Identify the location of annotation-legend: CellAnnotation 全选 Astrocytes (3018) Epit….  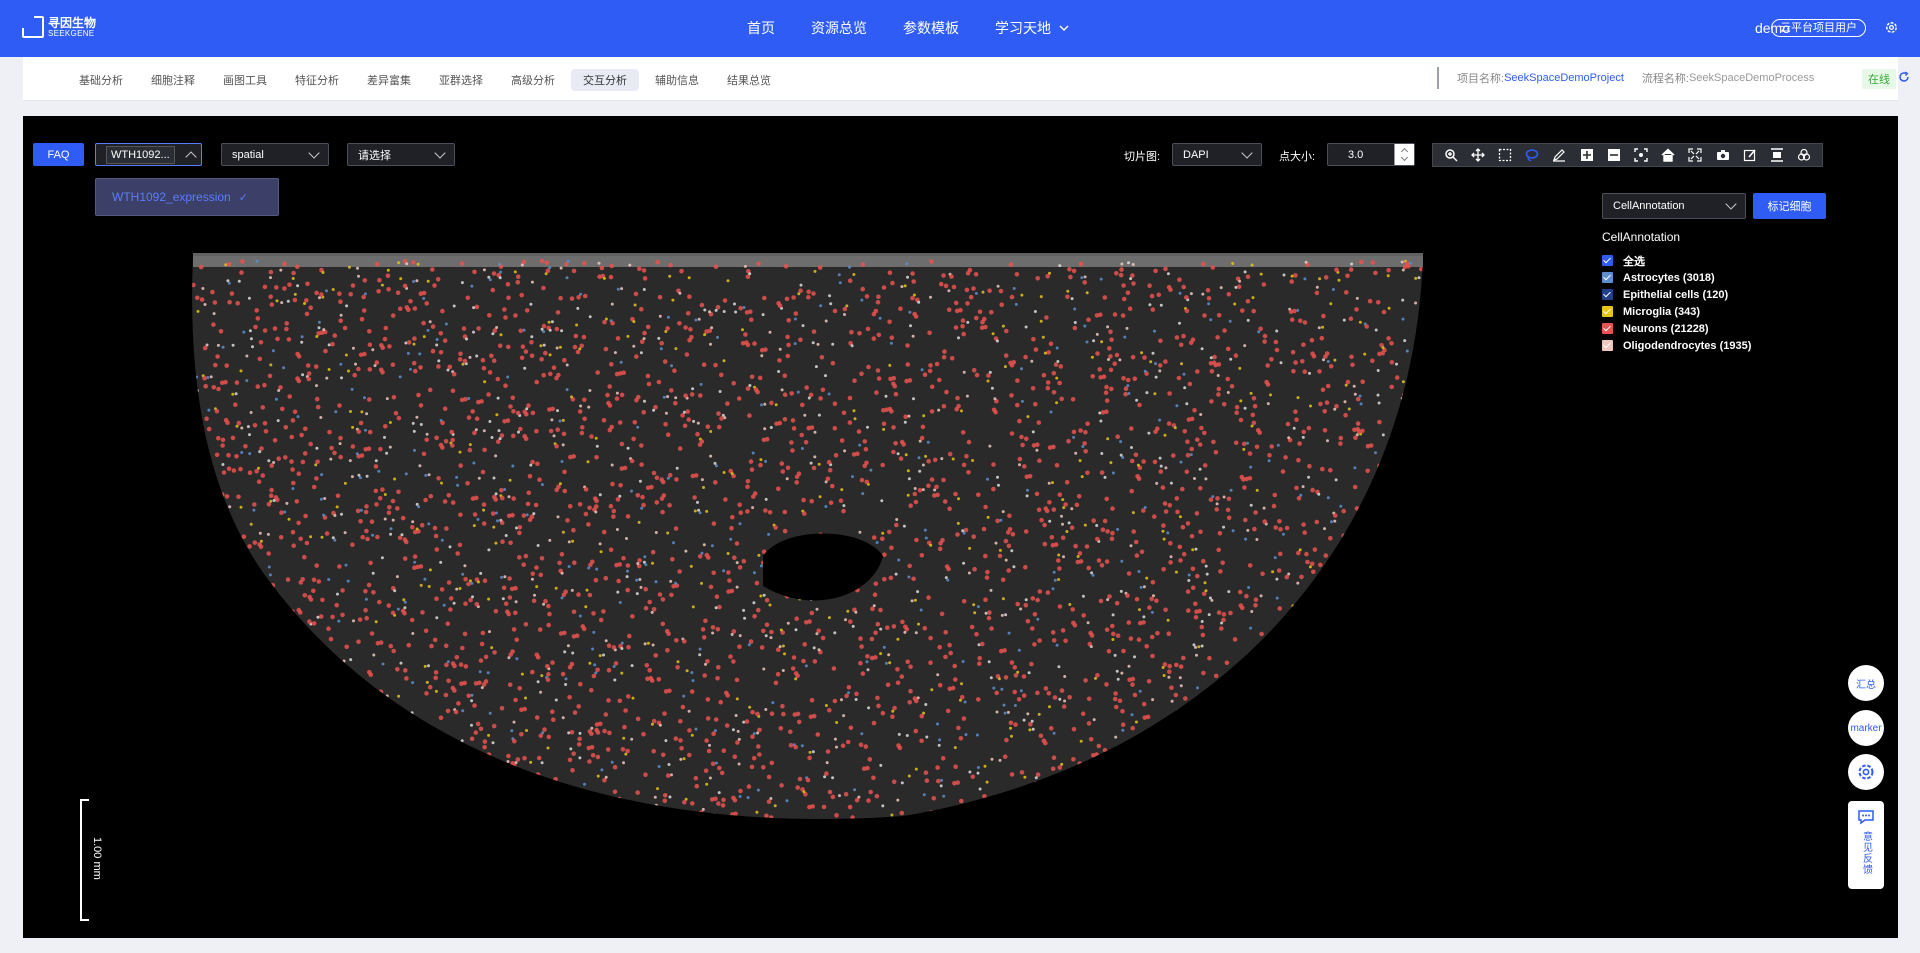
(1676, 292).